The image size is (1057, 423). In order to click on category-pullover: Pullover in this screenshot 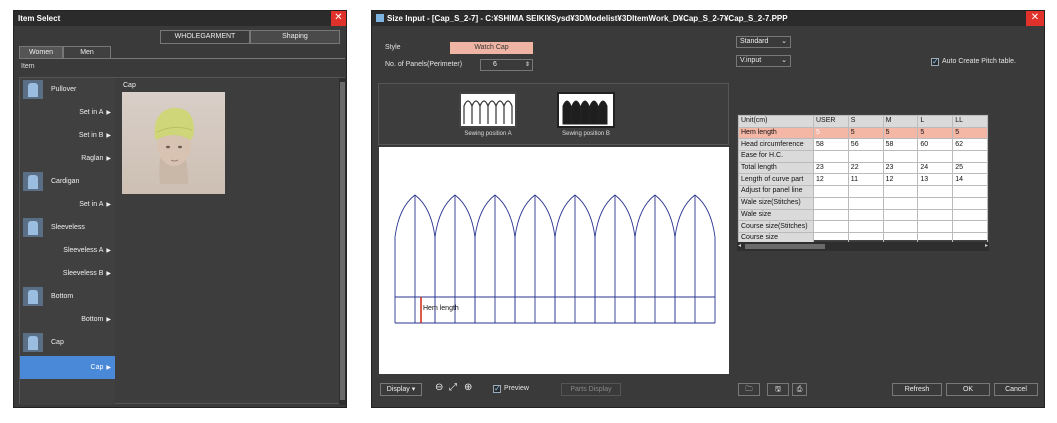, I will do `click(67, 89)`.